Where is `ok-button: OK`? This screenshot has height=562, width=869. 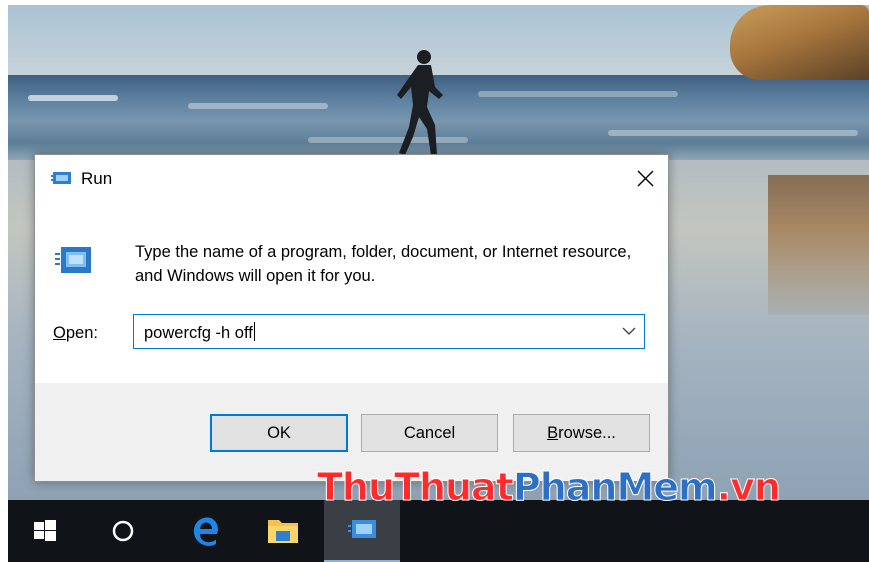
ok-button: OK is located at coordinates (279, 433).